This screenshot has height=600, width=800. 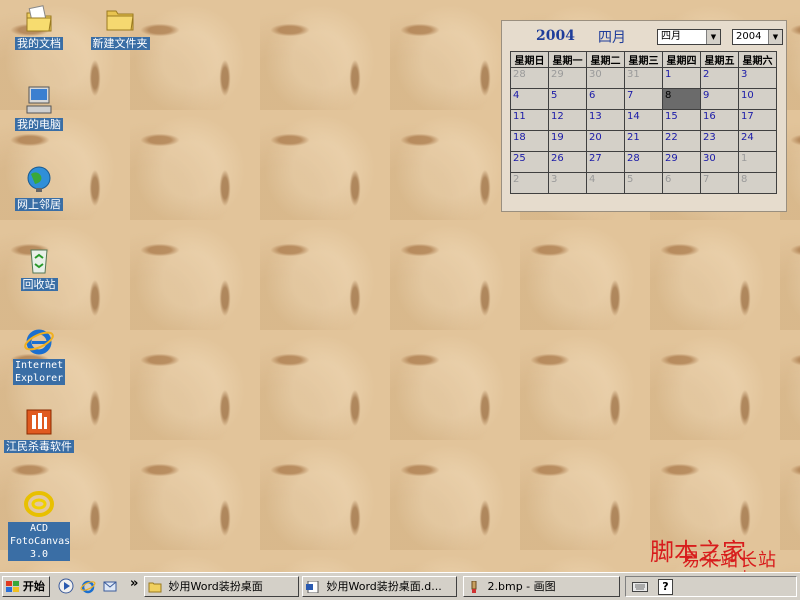 What do you see at coordinates (681, 120) in the screenshot?
I see `calendar-day: 15` at bounding box center [681, 120].